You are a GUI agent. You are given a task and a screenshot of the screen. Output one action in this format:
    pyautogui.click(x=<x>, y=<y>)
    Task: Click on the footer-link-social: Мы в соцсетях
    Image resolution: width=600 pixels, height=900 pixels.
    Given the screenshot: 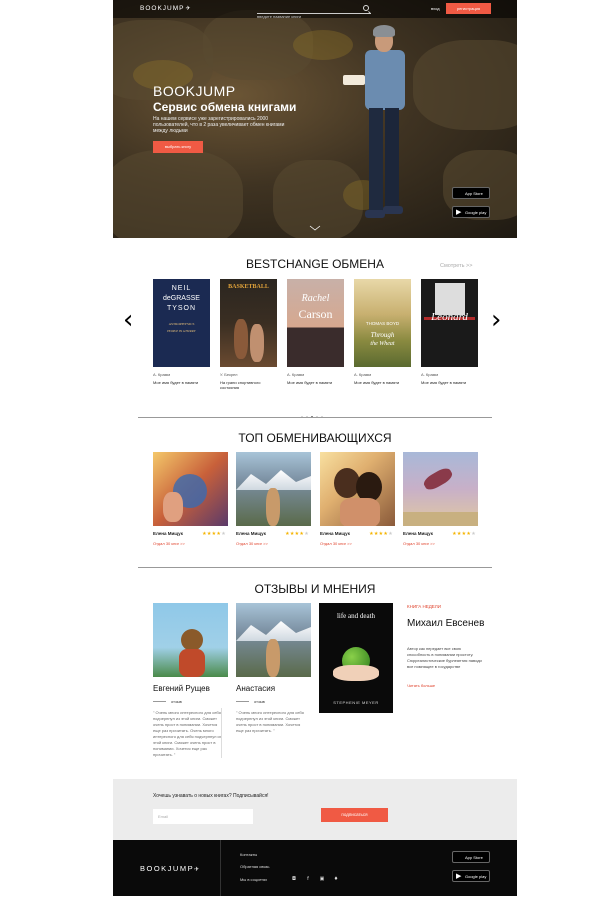 What is the action you would take?
    pyautogui.click(x=253, y=879)
    